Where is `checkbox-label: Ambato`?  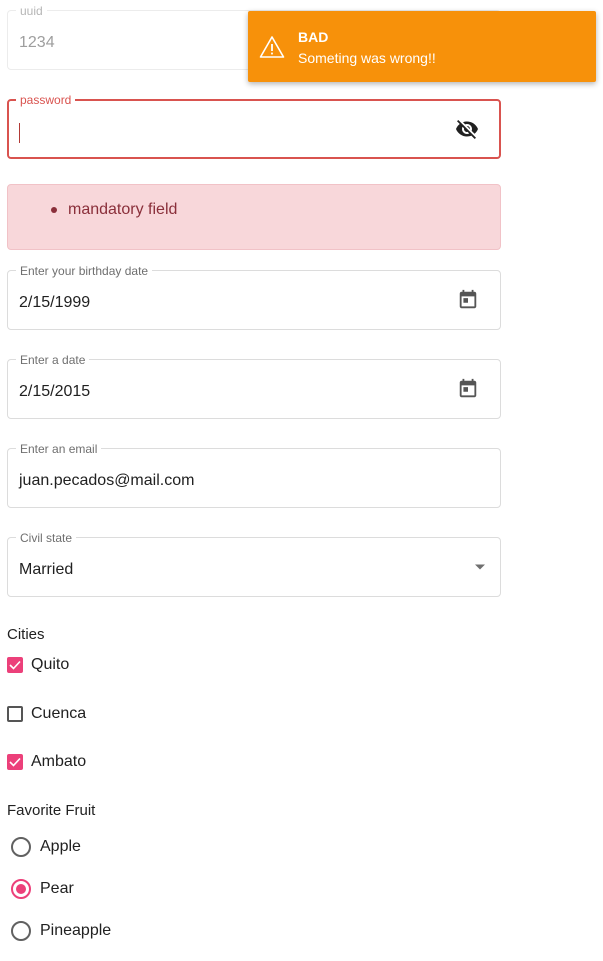 checkbox-label: Ambato is located at coordinates (59, 761).